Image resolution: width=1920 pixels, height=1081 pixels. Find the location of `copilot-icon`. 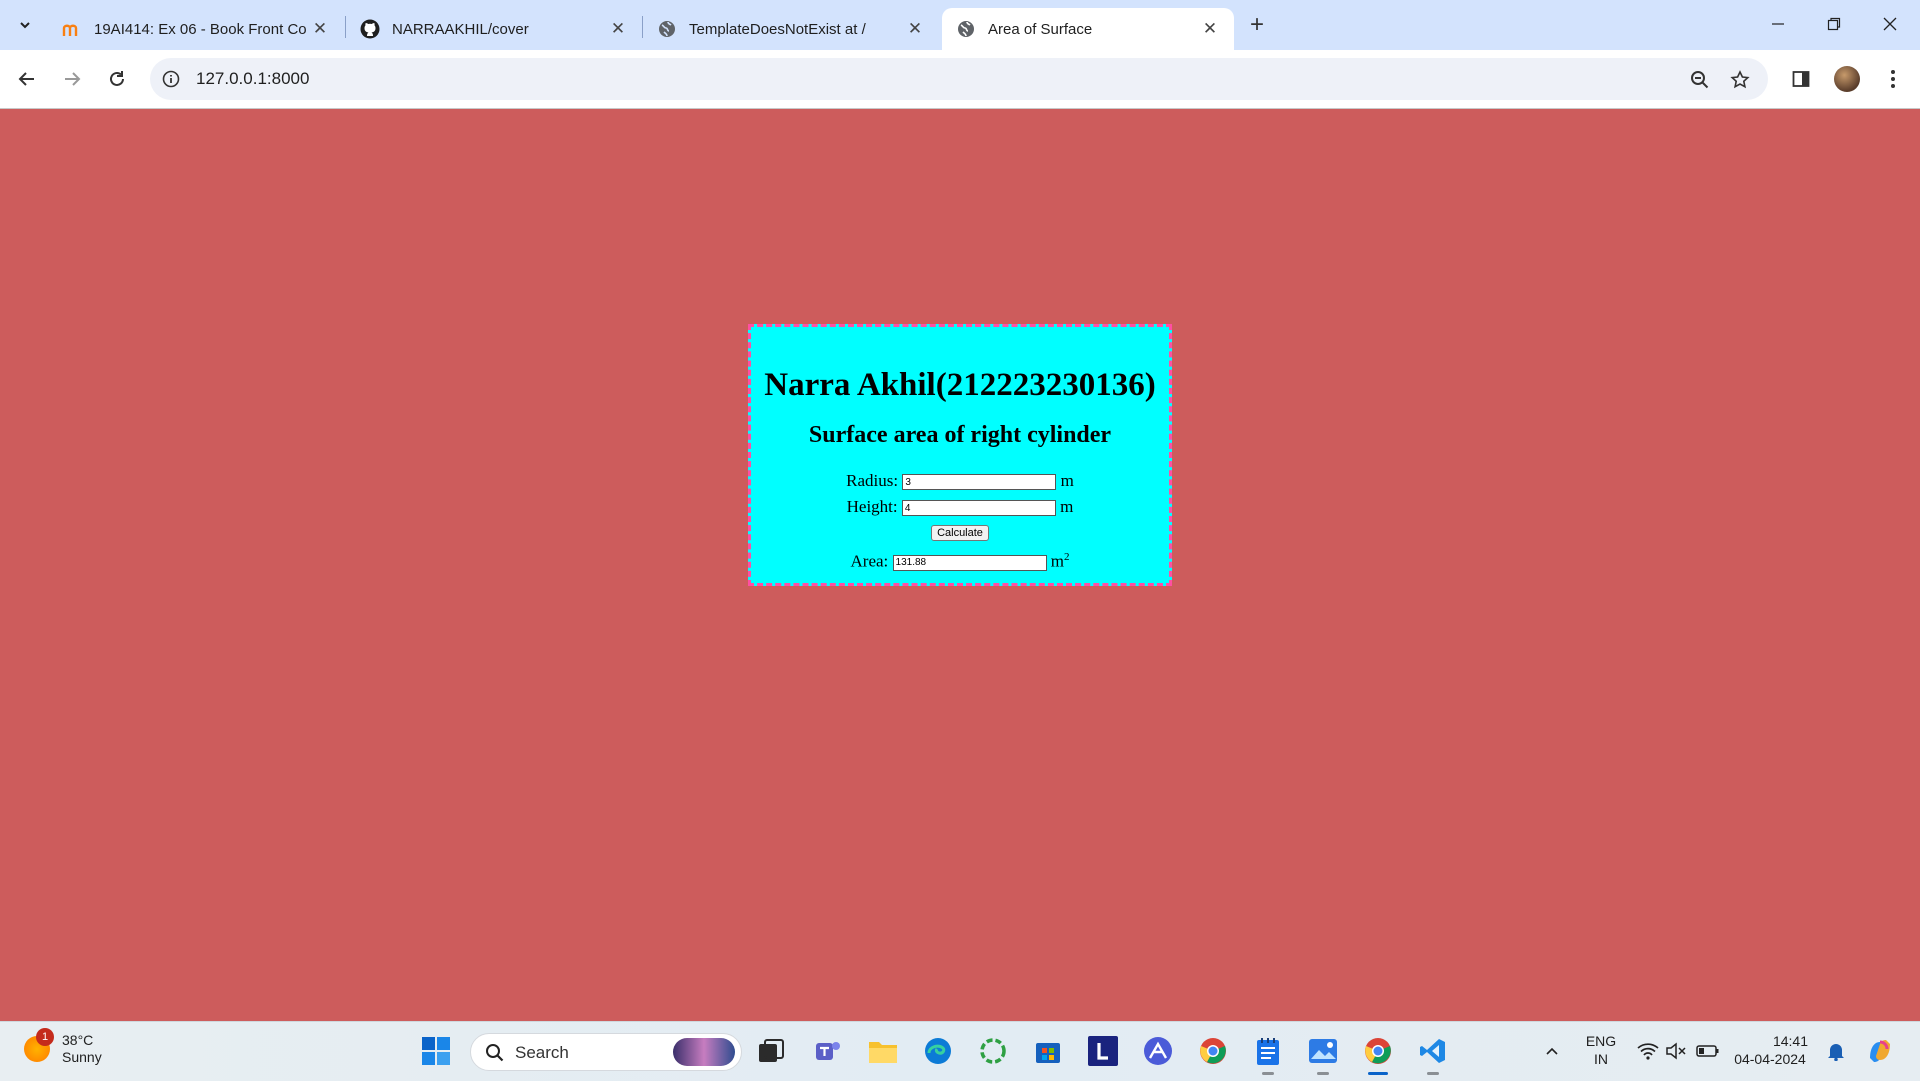

copilot-icon is located at coordinates (1880, 1051).